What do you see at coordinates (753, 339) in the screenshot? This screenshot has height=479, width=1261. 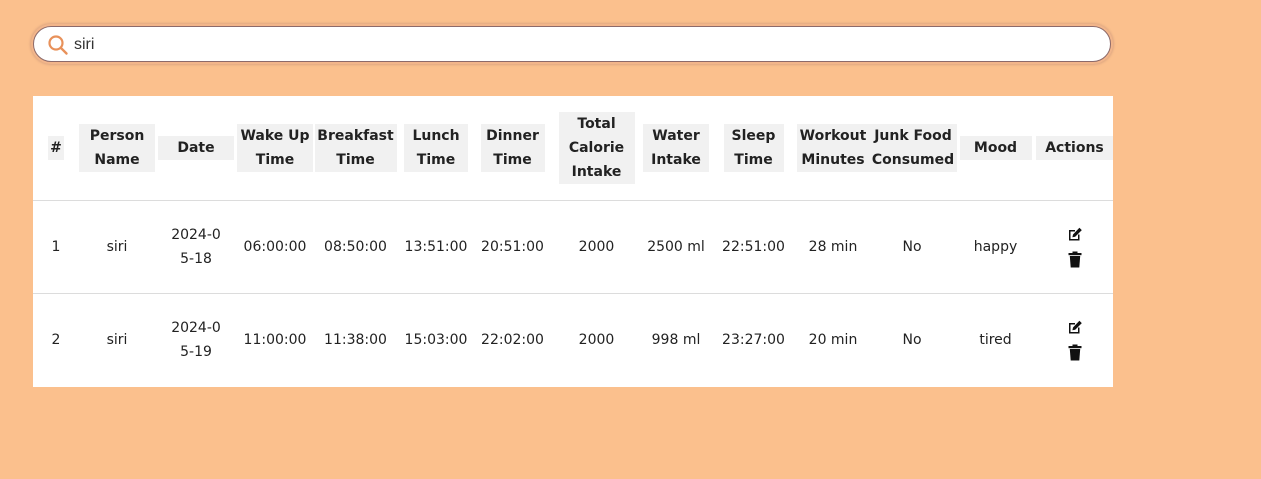 I see `cell-sleep-time: 23:27:00` at bounding box center [753, 339].